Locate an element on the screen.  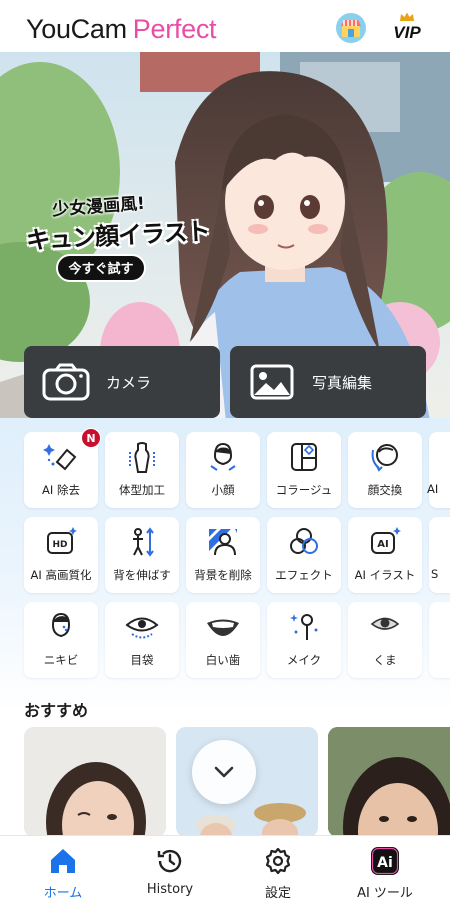
app-header: YouCam Perfect VIP is located at coordinates (225, 26).